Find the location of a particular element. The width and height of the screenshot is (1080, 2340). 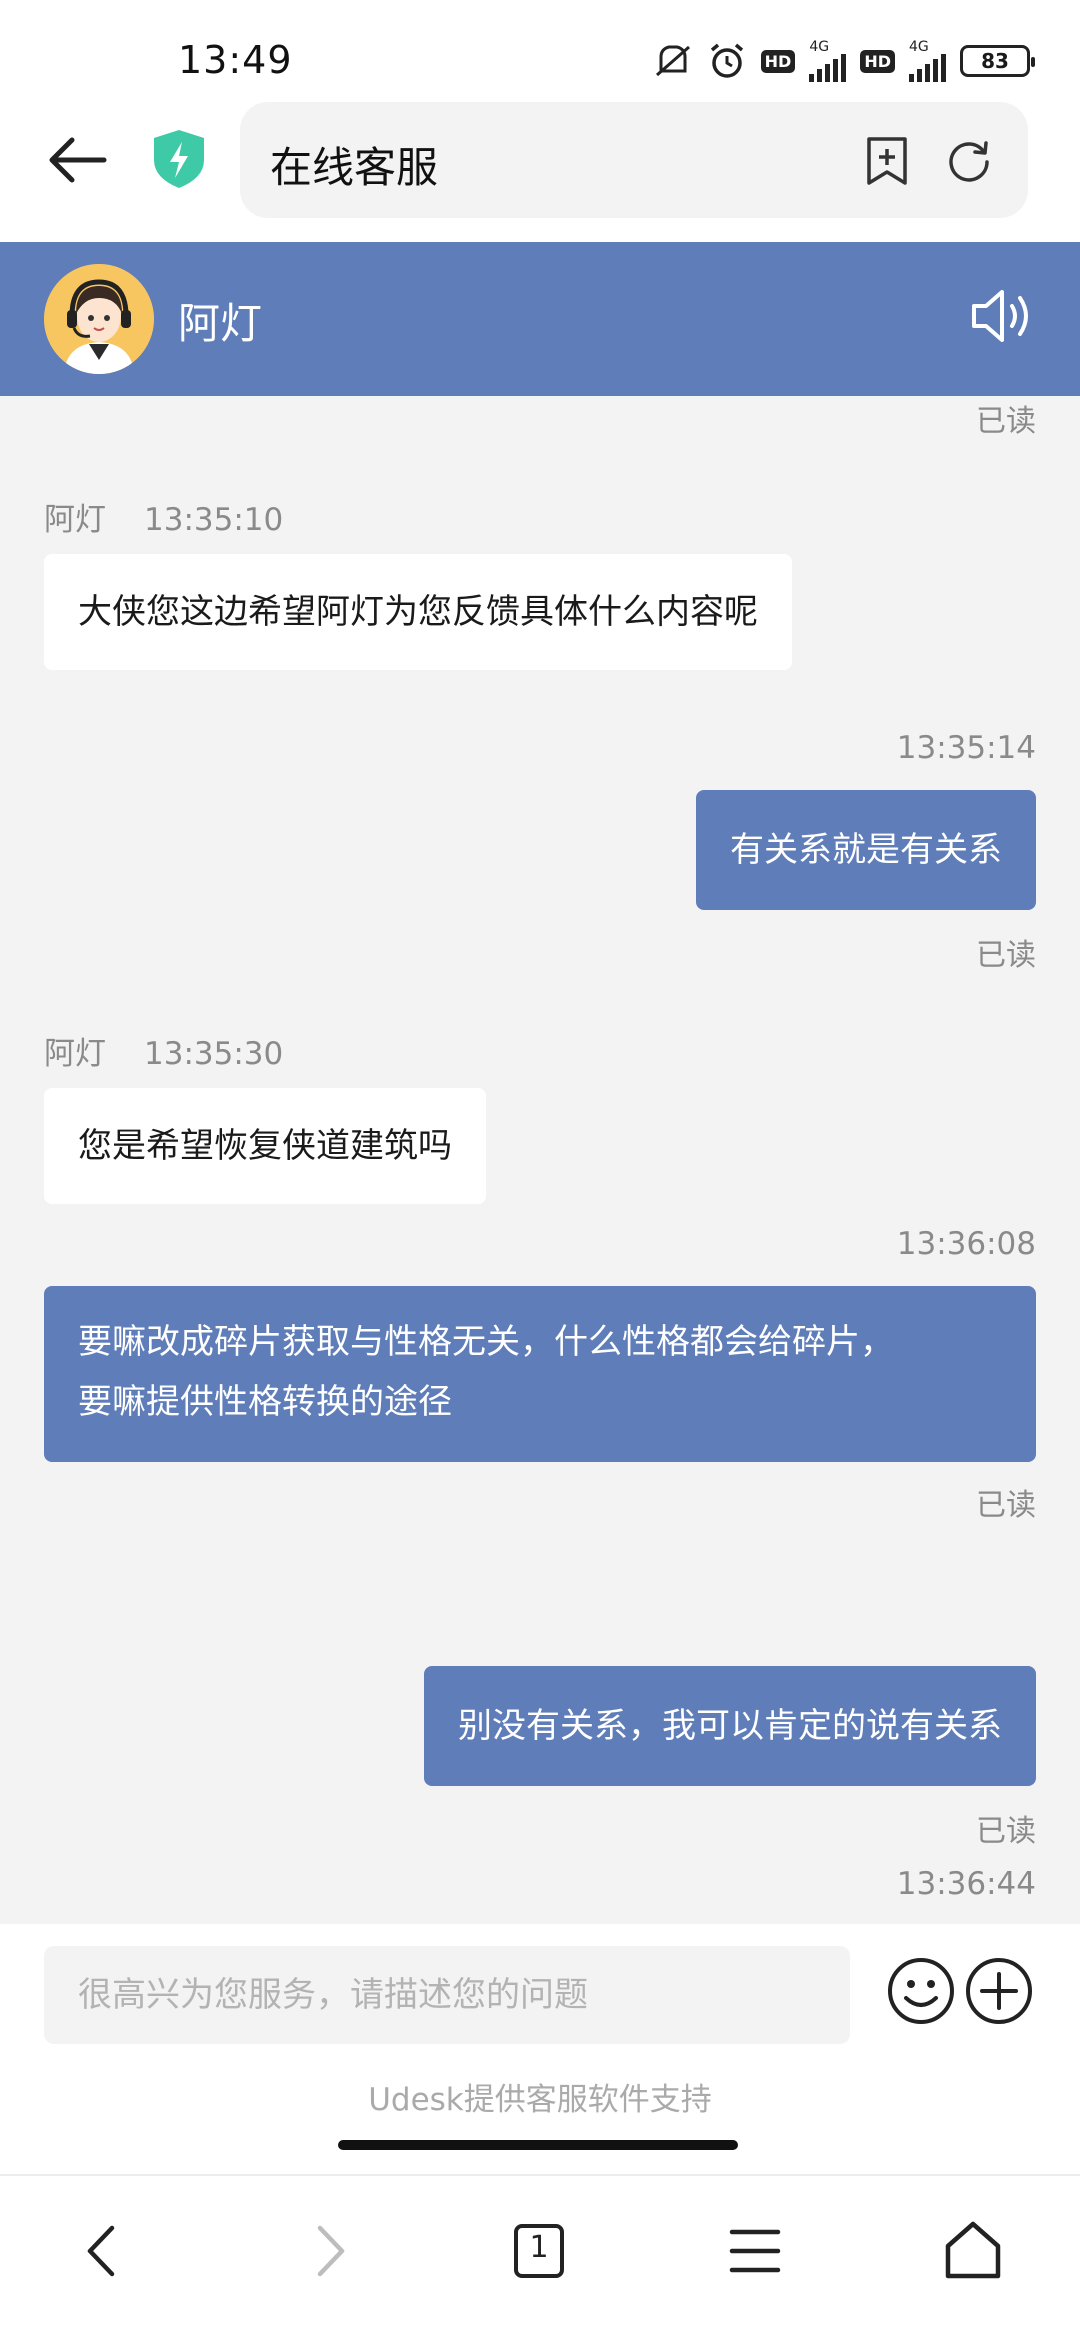

message-input is located at coordinates (447, 1995).